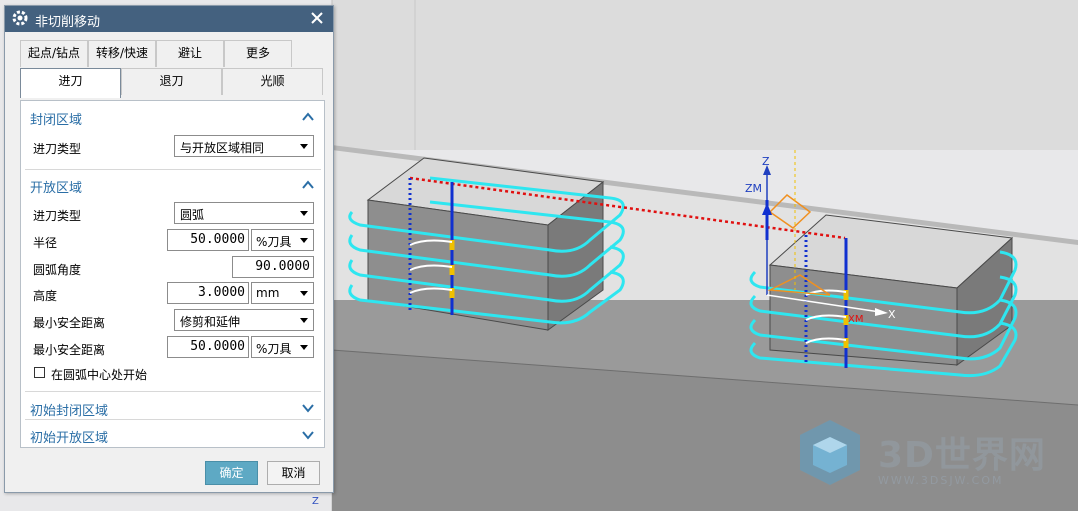 The width and height of the screenshot is (1078, 511). What do you see at coordinates (231, 473) in the screenshot?
I see `ok-button: 确定` at bounding box center [231, 473].